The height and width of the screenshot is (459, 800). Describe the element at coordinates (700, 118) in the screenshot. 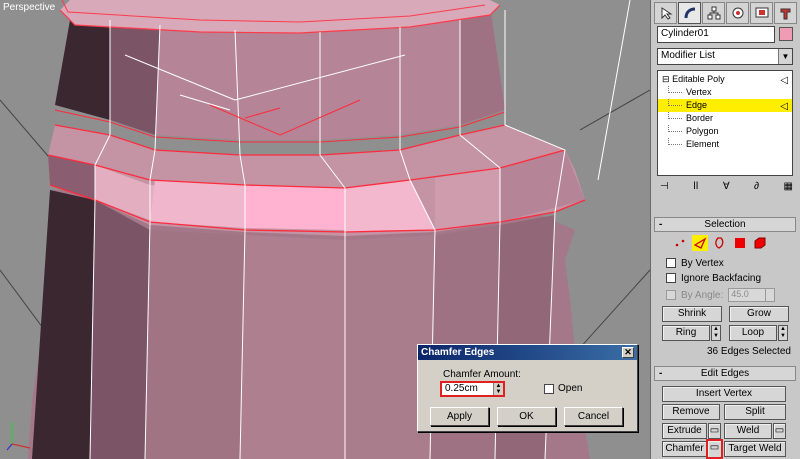

I see `stack-item-label: Border` at that location.